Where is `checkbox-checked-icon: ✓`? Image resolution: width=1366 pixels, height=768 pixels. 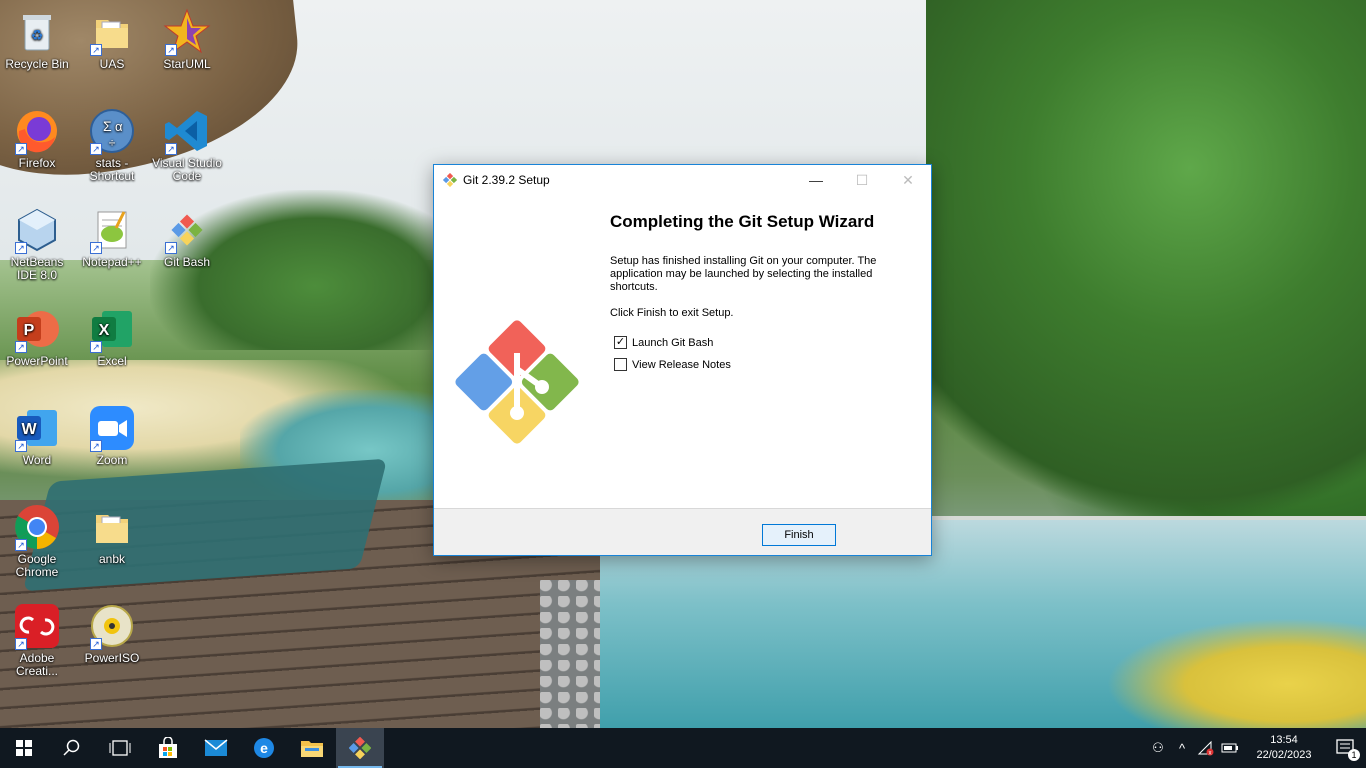 checkbox-checked-icon: ✓ is located at coordinates (620, 342).